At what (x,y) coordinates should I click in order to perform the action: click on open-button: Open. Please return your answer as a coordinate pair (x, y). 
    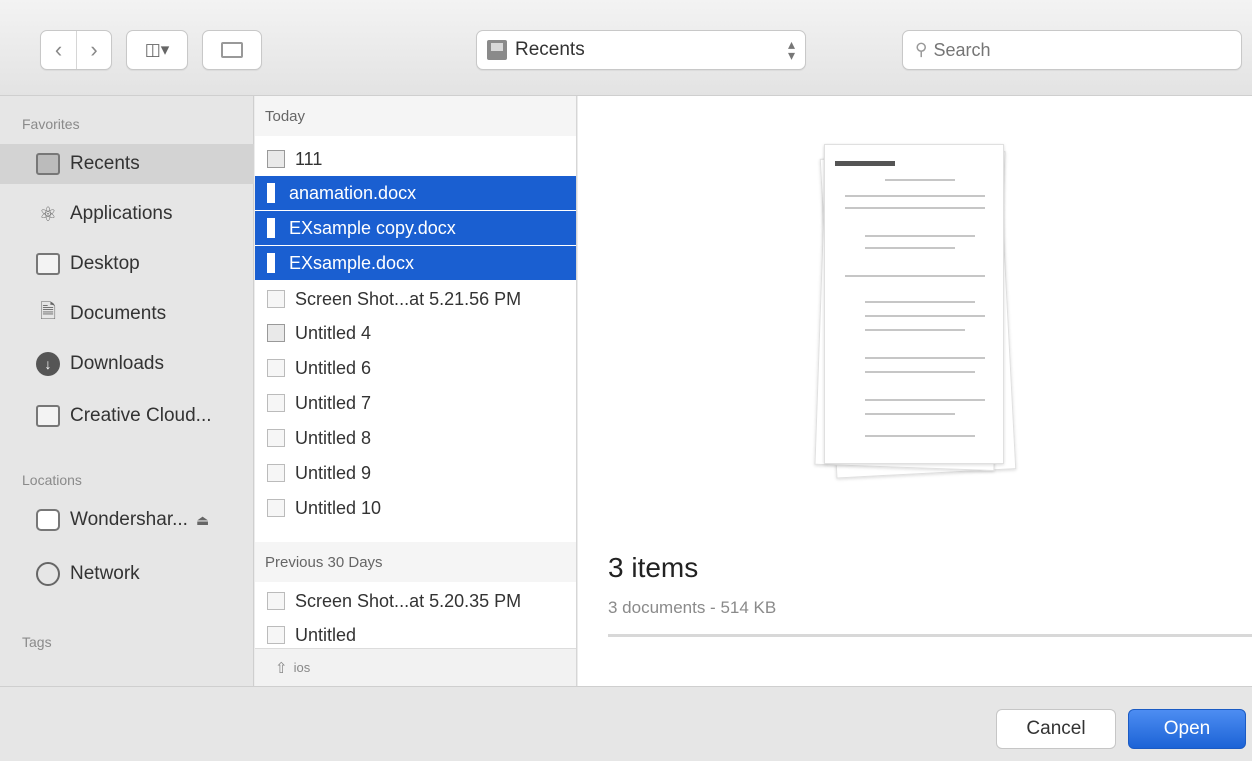
    Looking at the image, I should click on (1187, 729).